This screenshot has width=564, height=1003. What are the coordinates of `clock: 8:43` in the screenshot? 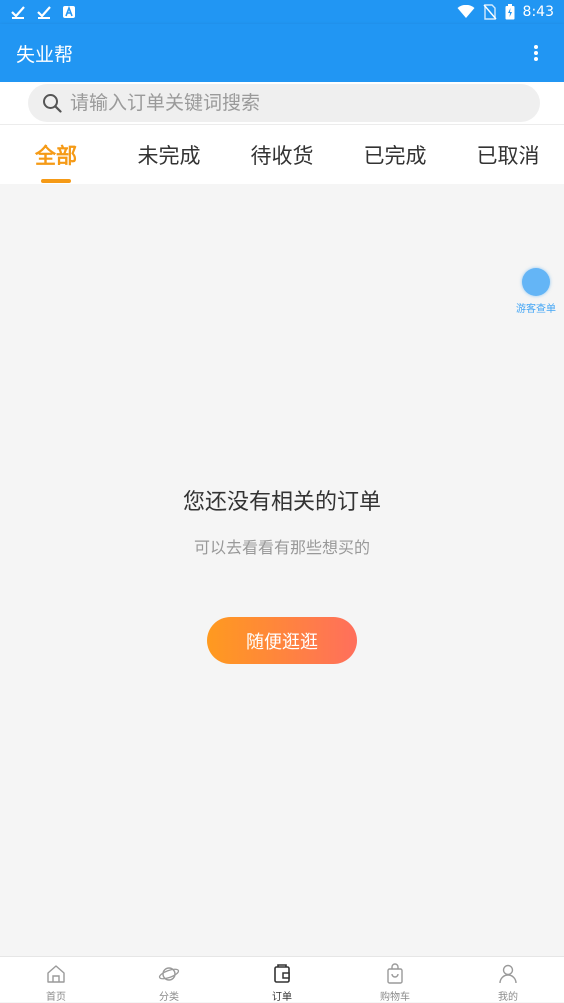 It's located at (538, 12).